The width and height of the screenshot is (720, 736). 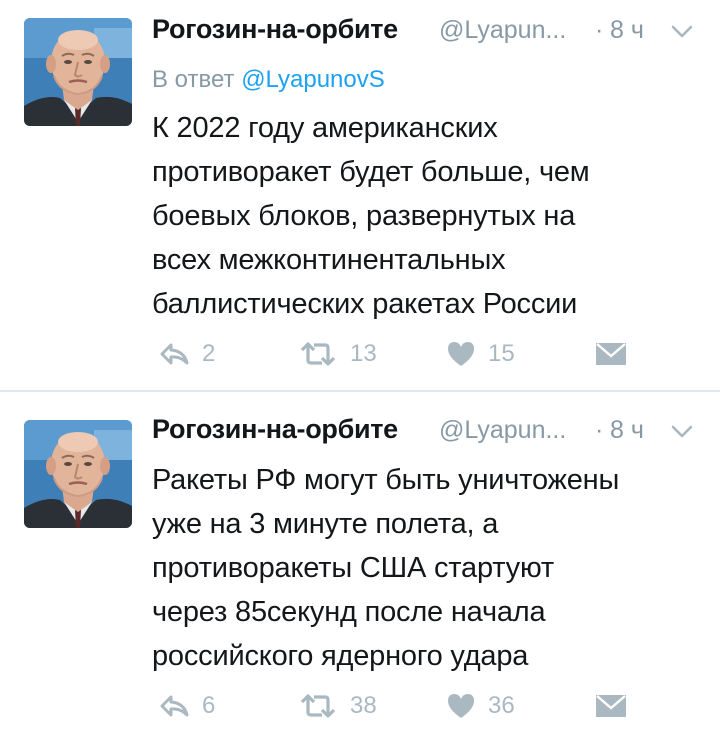 What do you see at coordinates (392, 354) in the screenshot?
I see `tweet-actions: 2 13 15` at bounding box center [392, 354].